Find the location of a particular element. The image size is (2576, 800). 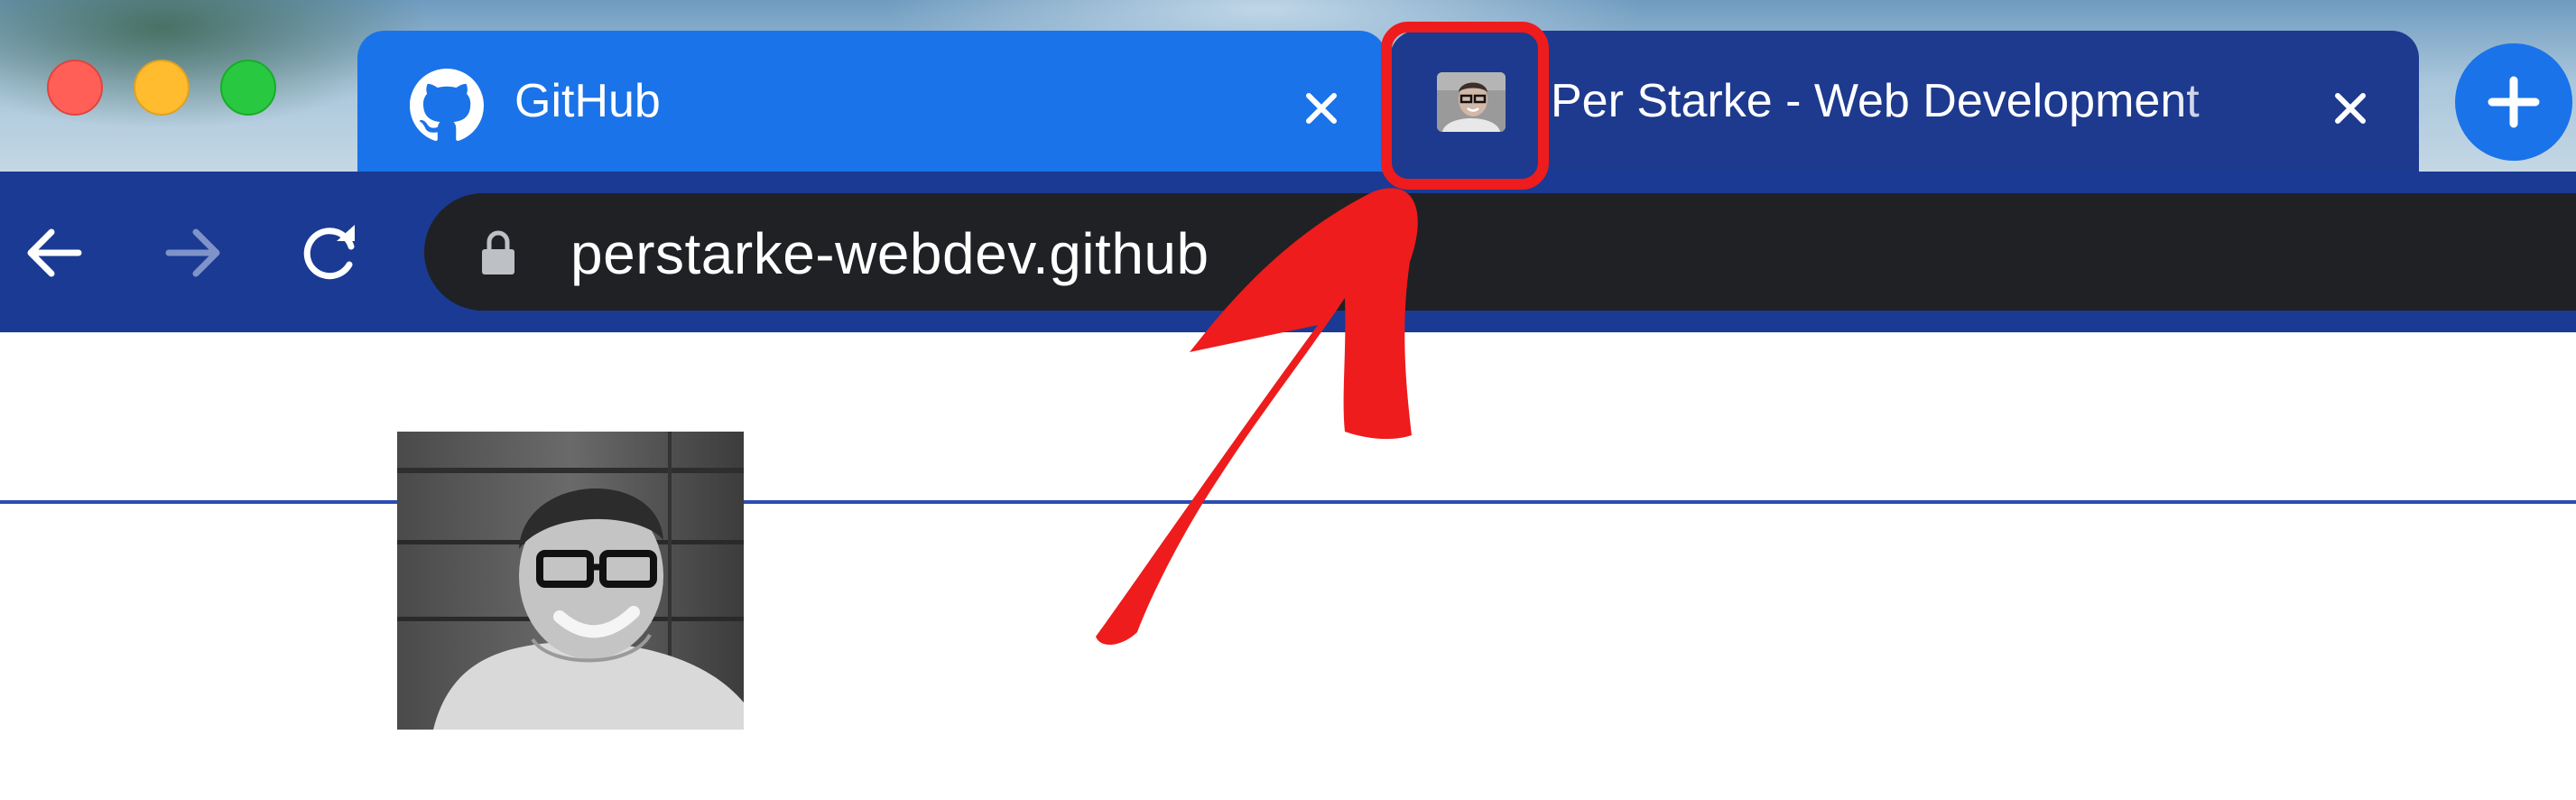

tab-title: Per Starke - Web Development is located at coordinates (1875, 101).